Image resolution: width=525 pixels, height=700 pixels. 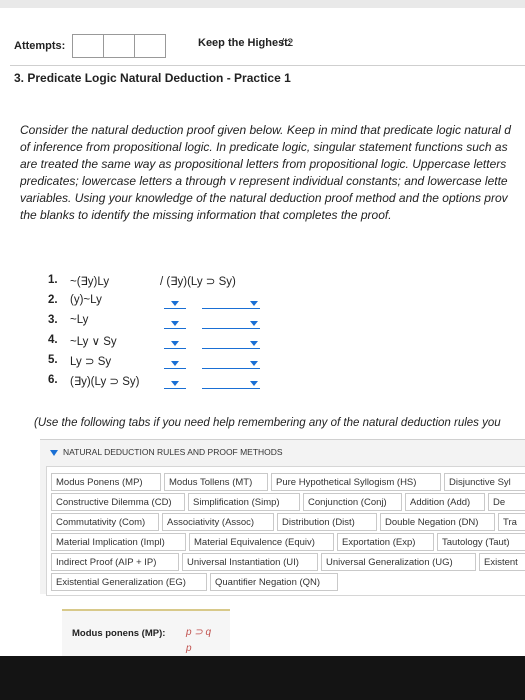 What do you see at coordinates (445, 502) in the screenshot?
I see `tab-addition: Addition (Add)` at bounding box center [445, 502].